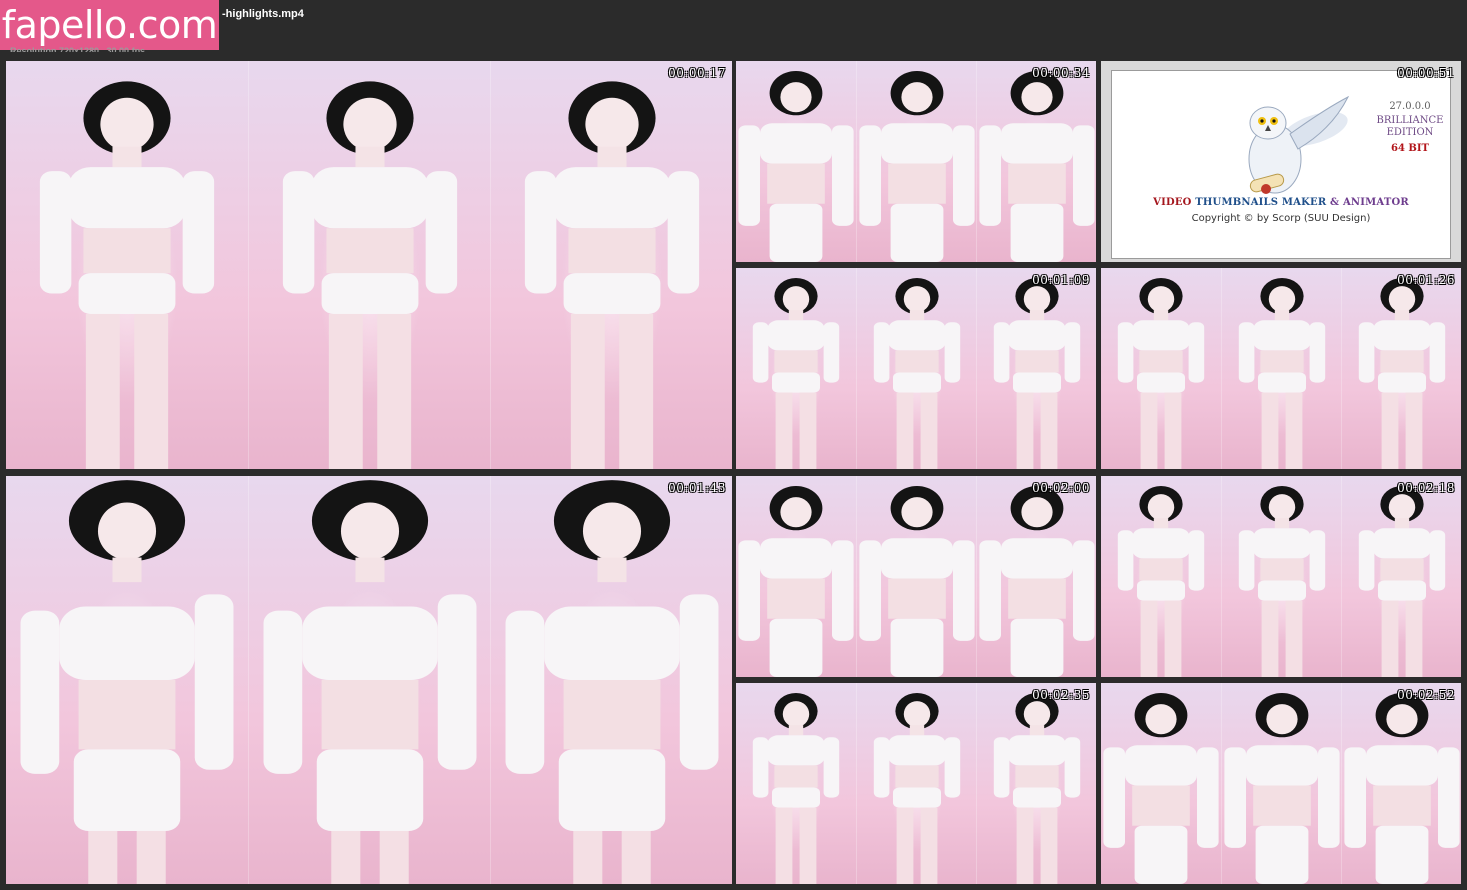 Image resolution: width=1467 pixels, height=890 pixels. I want to click on title-word-animator: & ANIMATOR, so click(1369, 202).